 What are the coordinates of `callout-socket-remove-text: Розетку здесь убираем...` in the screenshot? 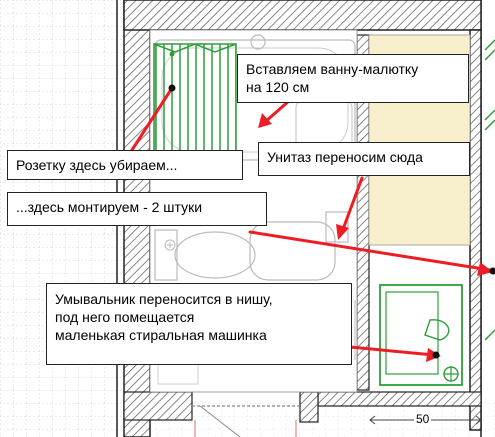 It's located at (97, 165).